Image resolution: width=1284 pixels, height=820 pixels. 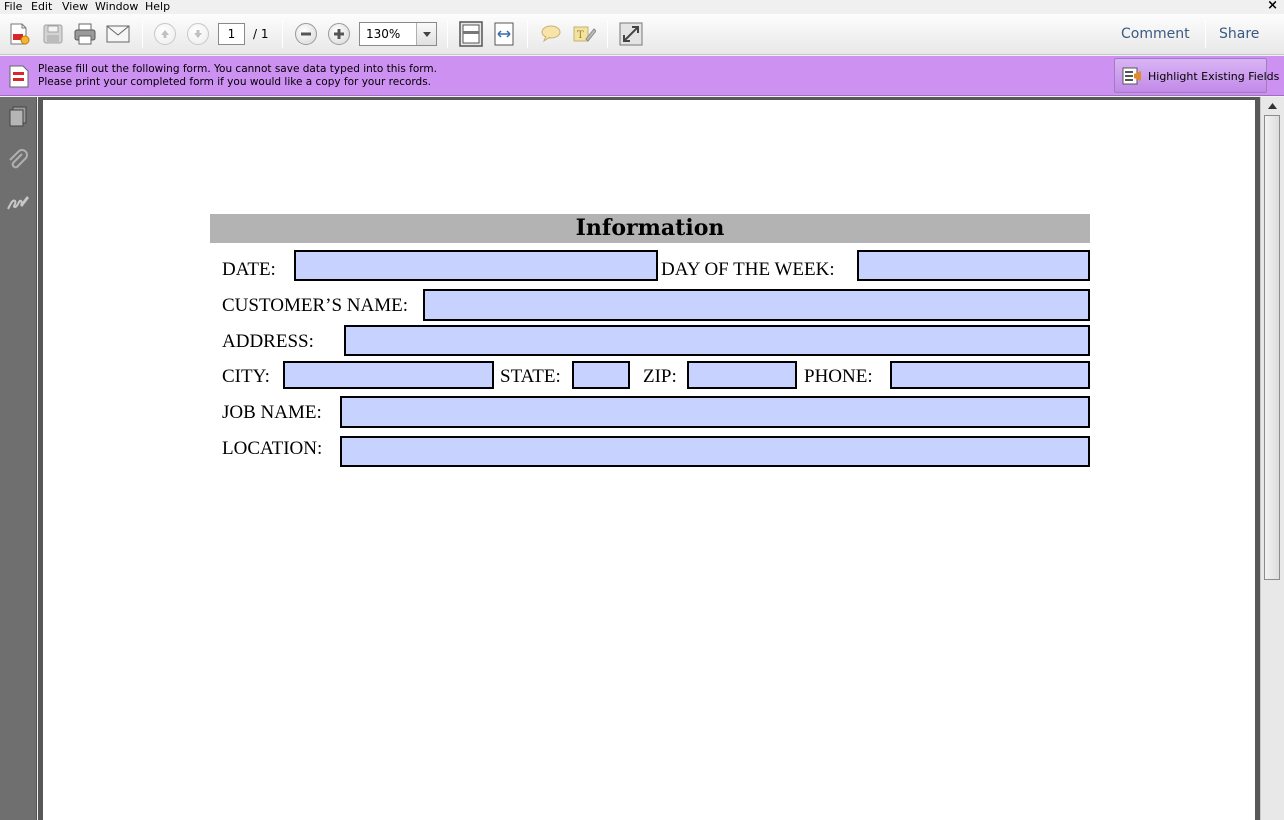 I want to click on city-label: CITY:, so click(x=246, y=376).